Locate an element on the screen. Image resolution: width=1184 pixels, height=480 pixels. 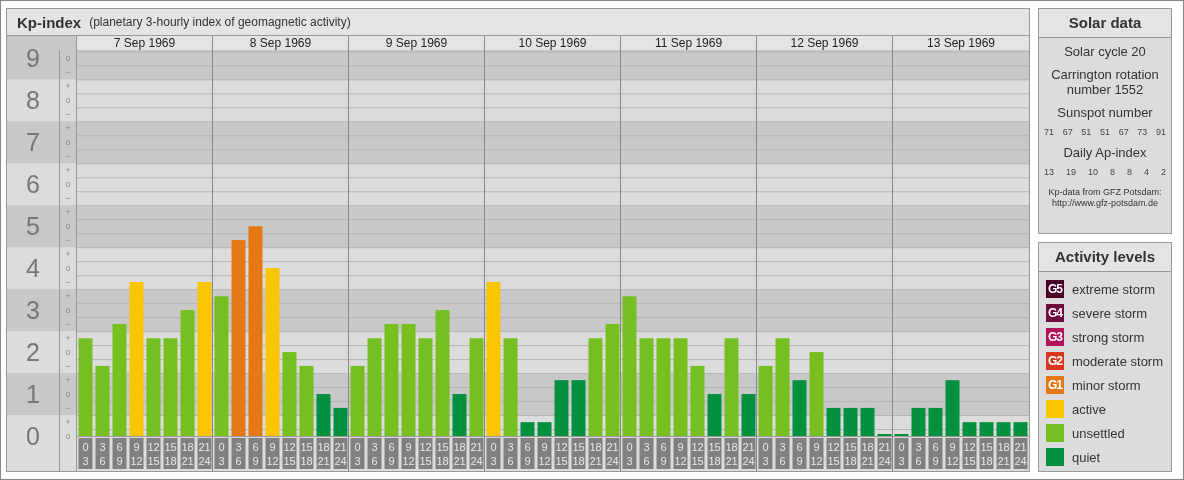
carrington-text: Carrington rotation number 1552 is located at coordinates (1105, 82).